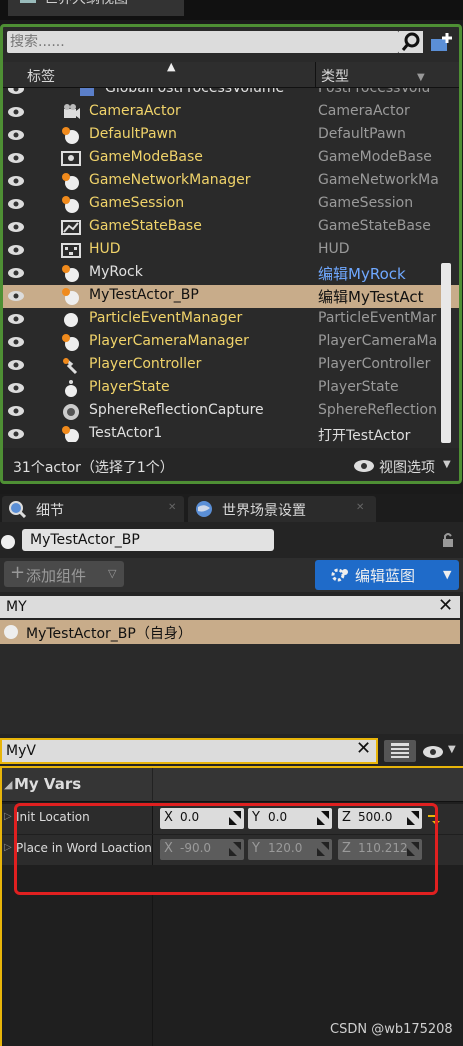 The width and height of the screenshot is (463, 1046). What do you see at coordinates (231, 273) in the screenshot?
I see `list-item: MyRock 编辑MyRock` at bounding box center [231, 273].